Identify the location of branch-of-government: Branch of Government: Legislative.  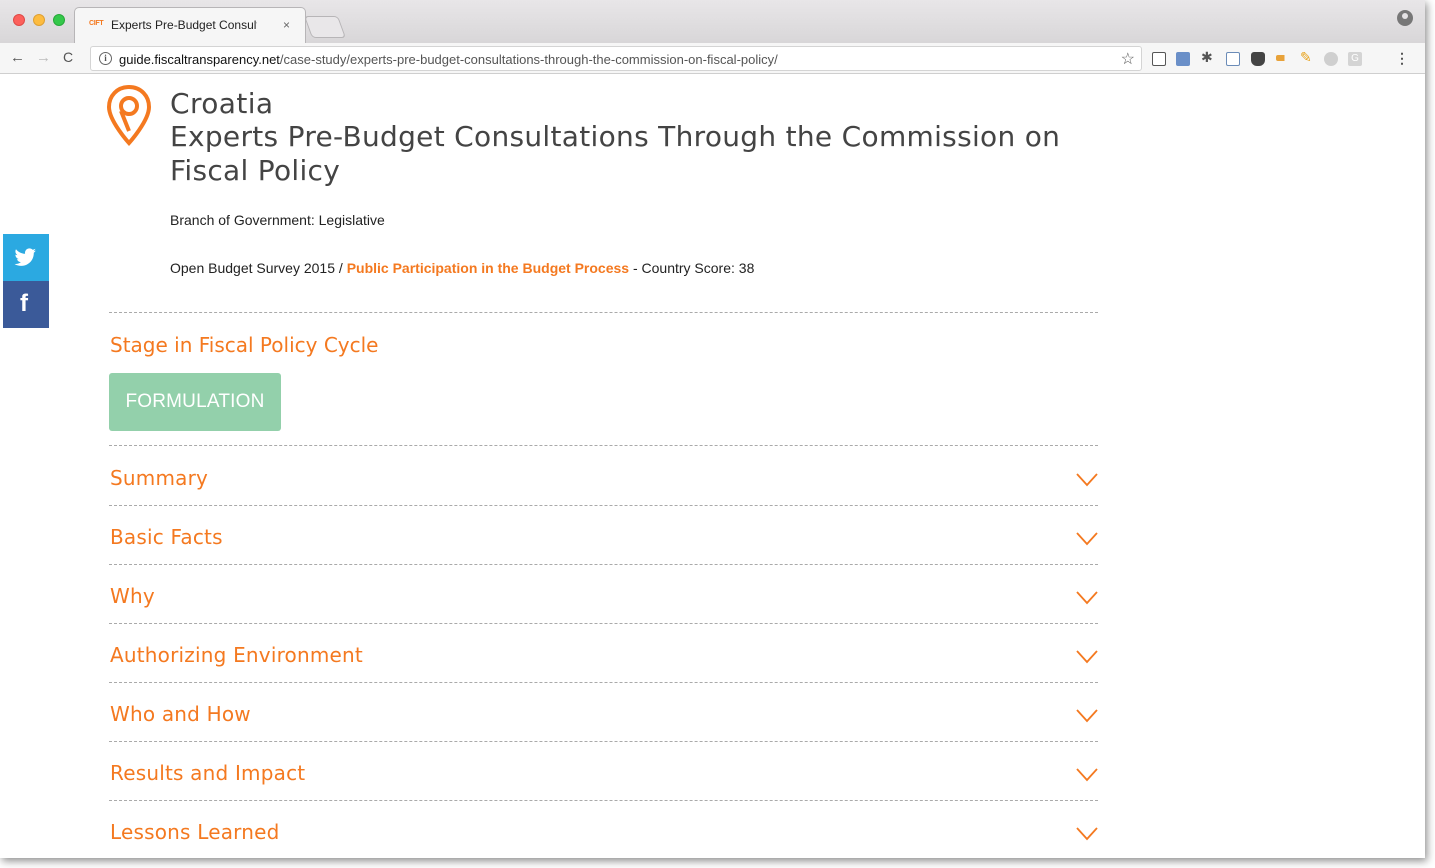
(277, 220).